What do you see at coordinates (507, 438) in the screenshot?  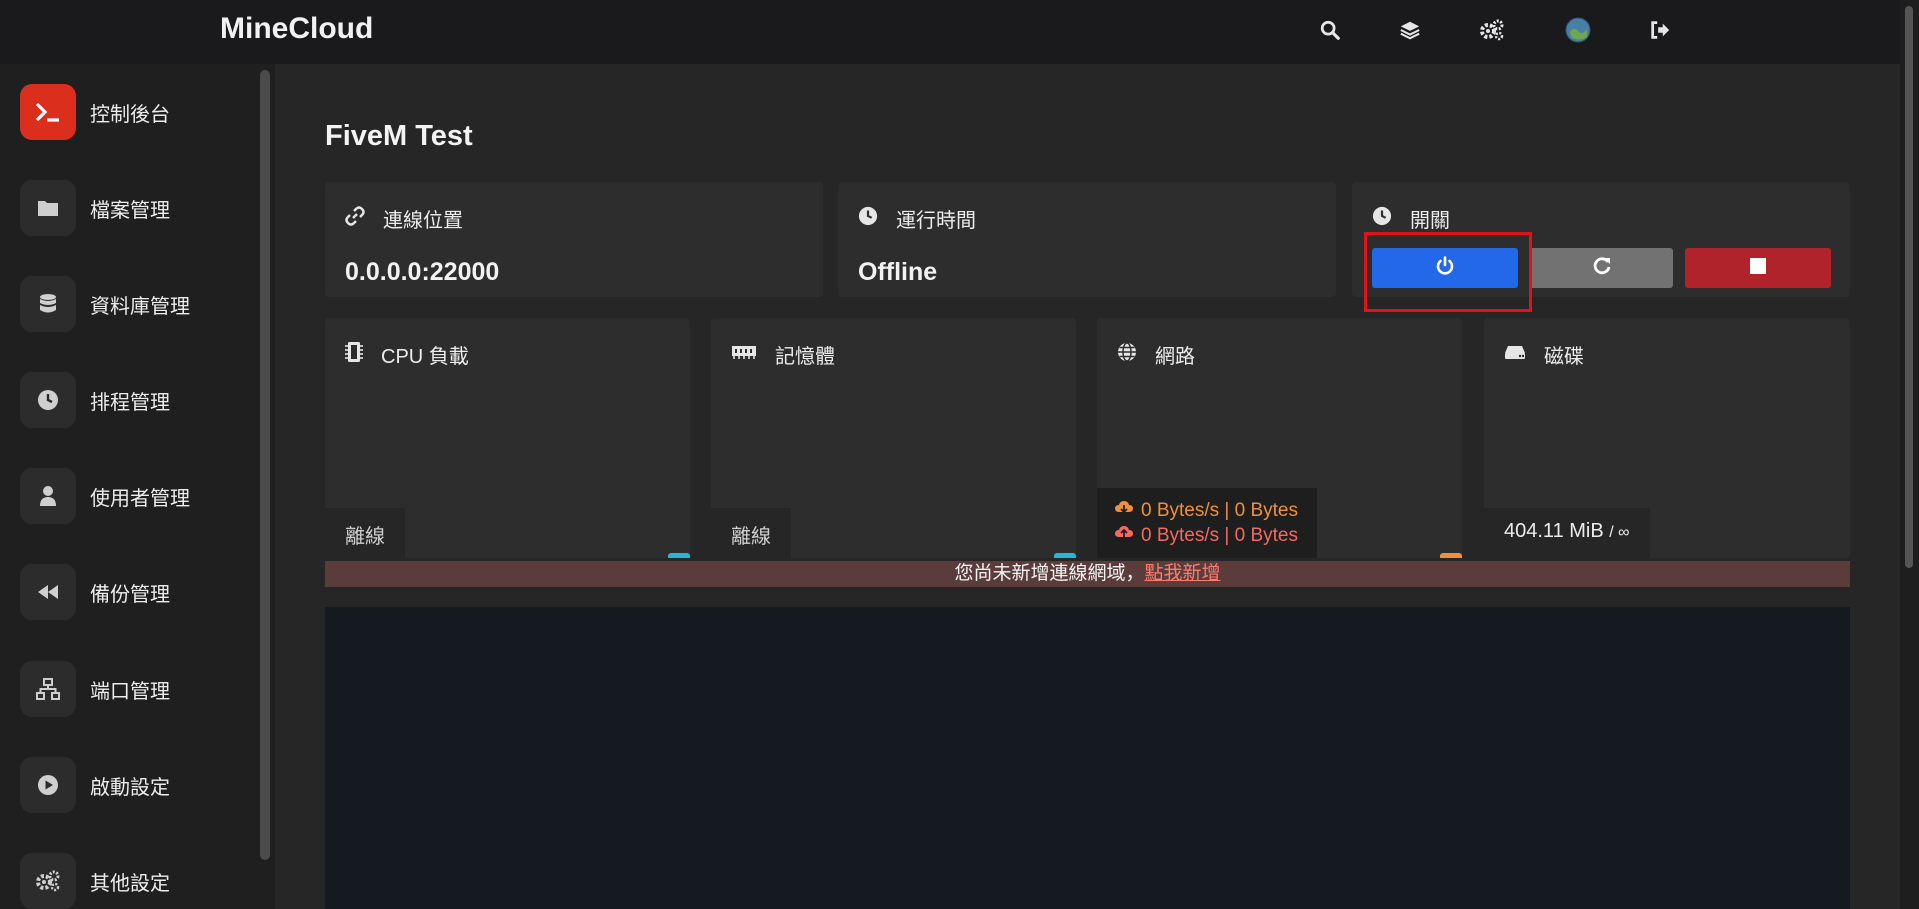 I see `cpu-card: CPU 負載 離線` at bounding box center [507, 438].